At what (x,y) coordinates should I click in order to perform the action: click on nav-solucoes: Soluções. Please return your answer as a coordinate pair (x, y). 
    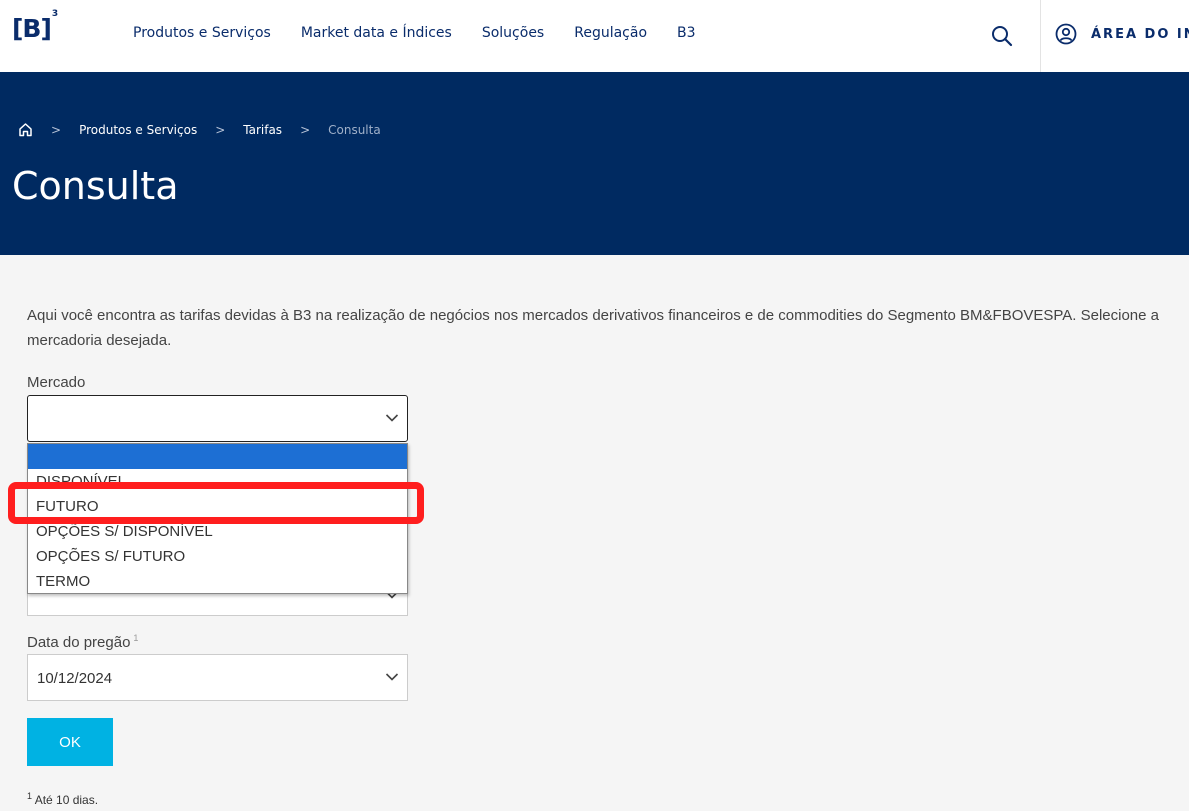
    Looking at the image, I should click on (513, 33).